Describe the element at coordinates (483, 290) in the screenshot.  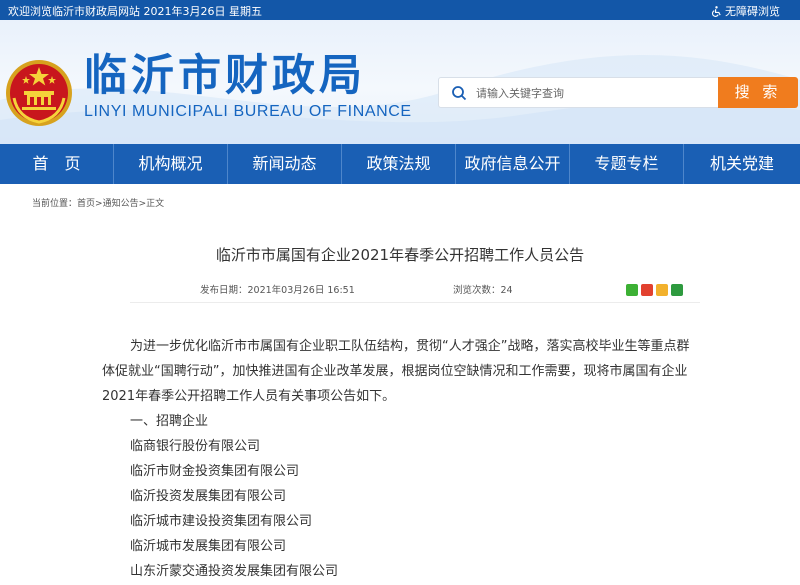
I see `view-count: 浏览次数：24` at that location.